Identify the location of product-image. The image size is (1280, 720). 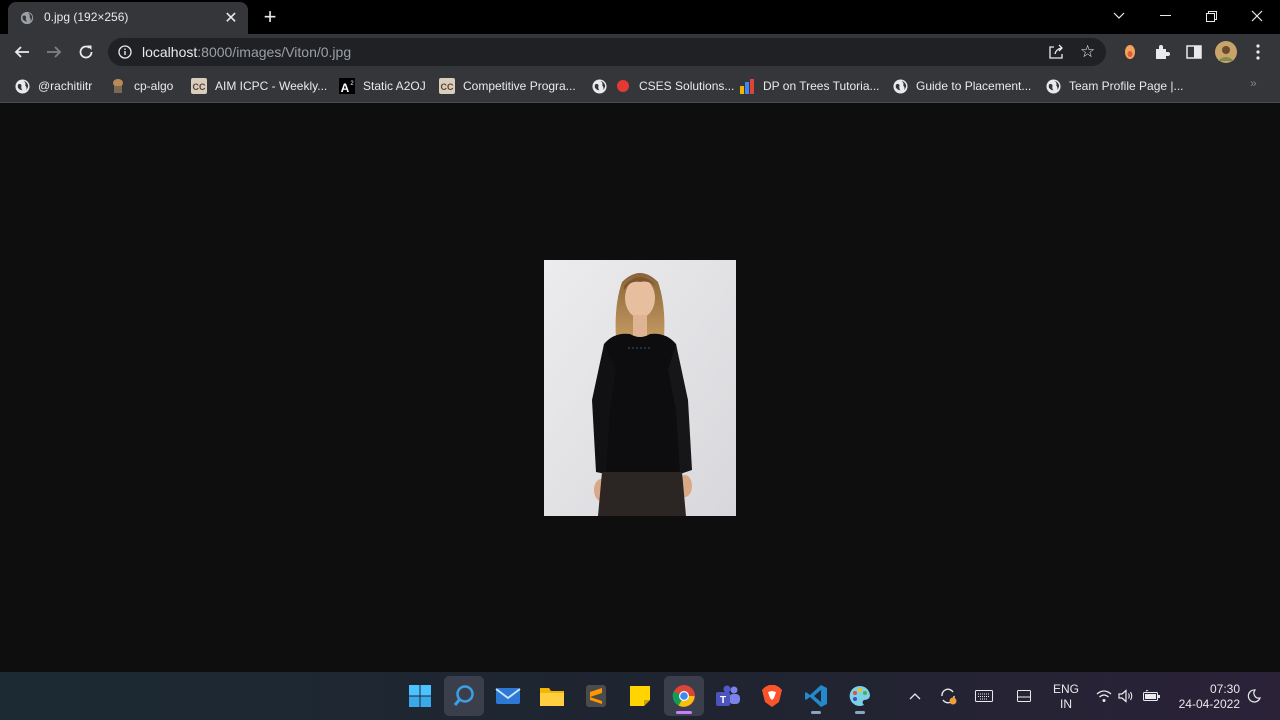
(640, 388).